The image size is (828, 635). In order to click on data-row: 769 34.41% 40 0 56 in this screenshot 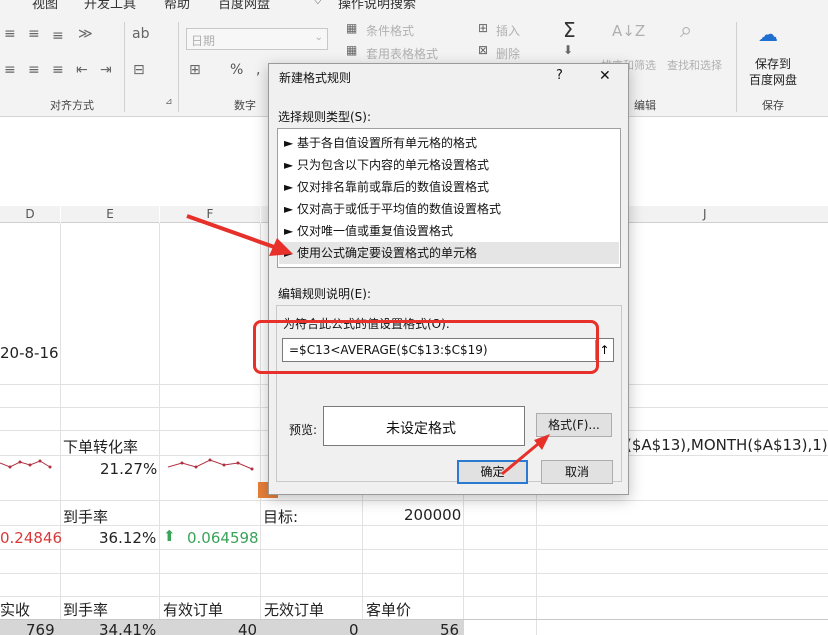, I will do `click(232, 627)`.